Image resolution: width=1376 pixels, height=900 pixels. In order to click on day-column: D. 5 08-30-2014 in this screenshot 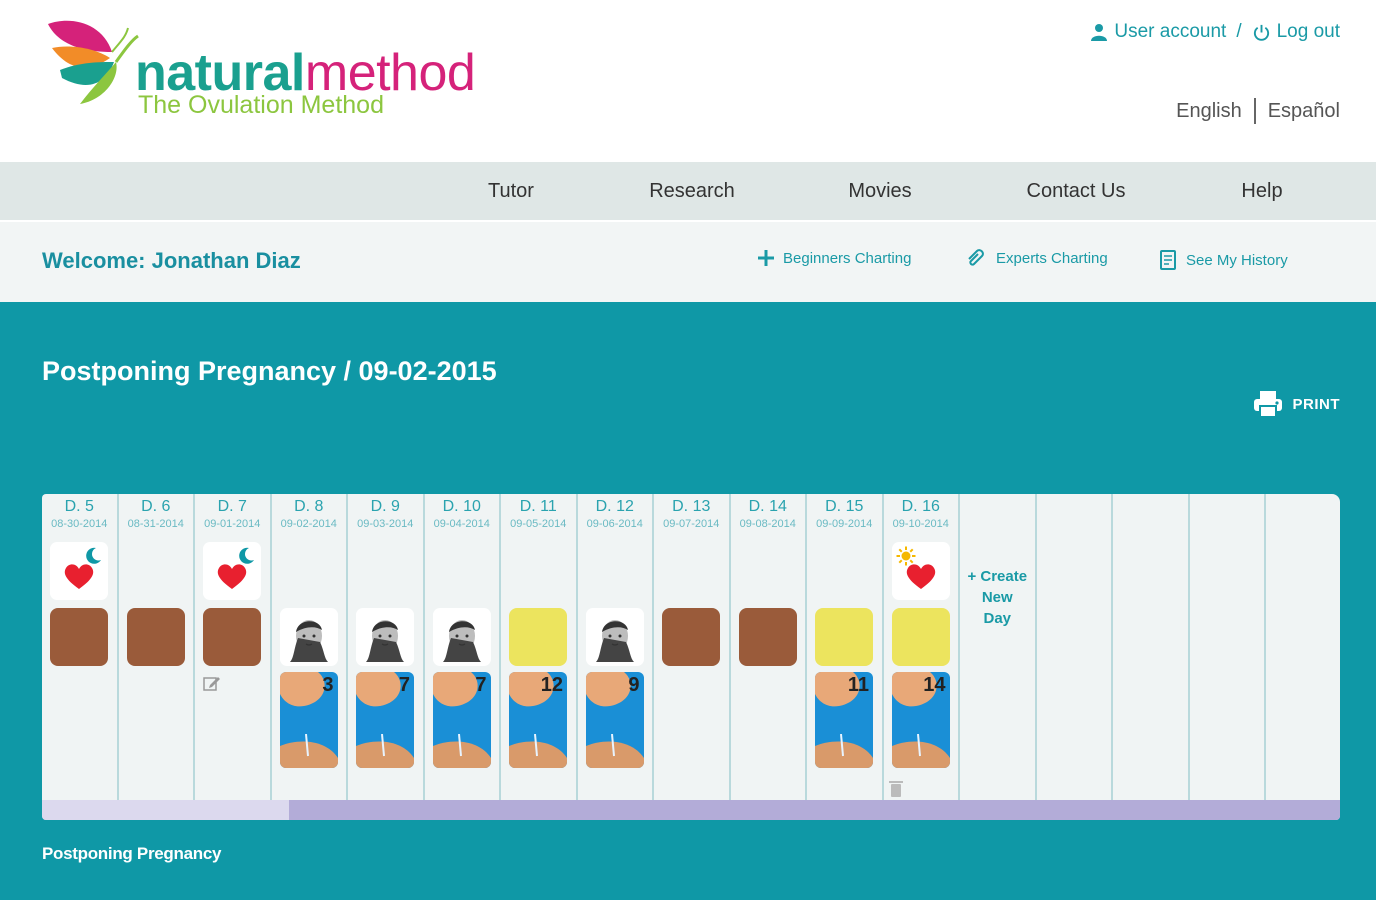, I will do `click(80, 647)`.